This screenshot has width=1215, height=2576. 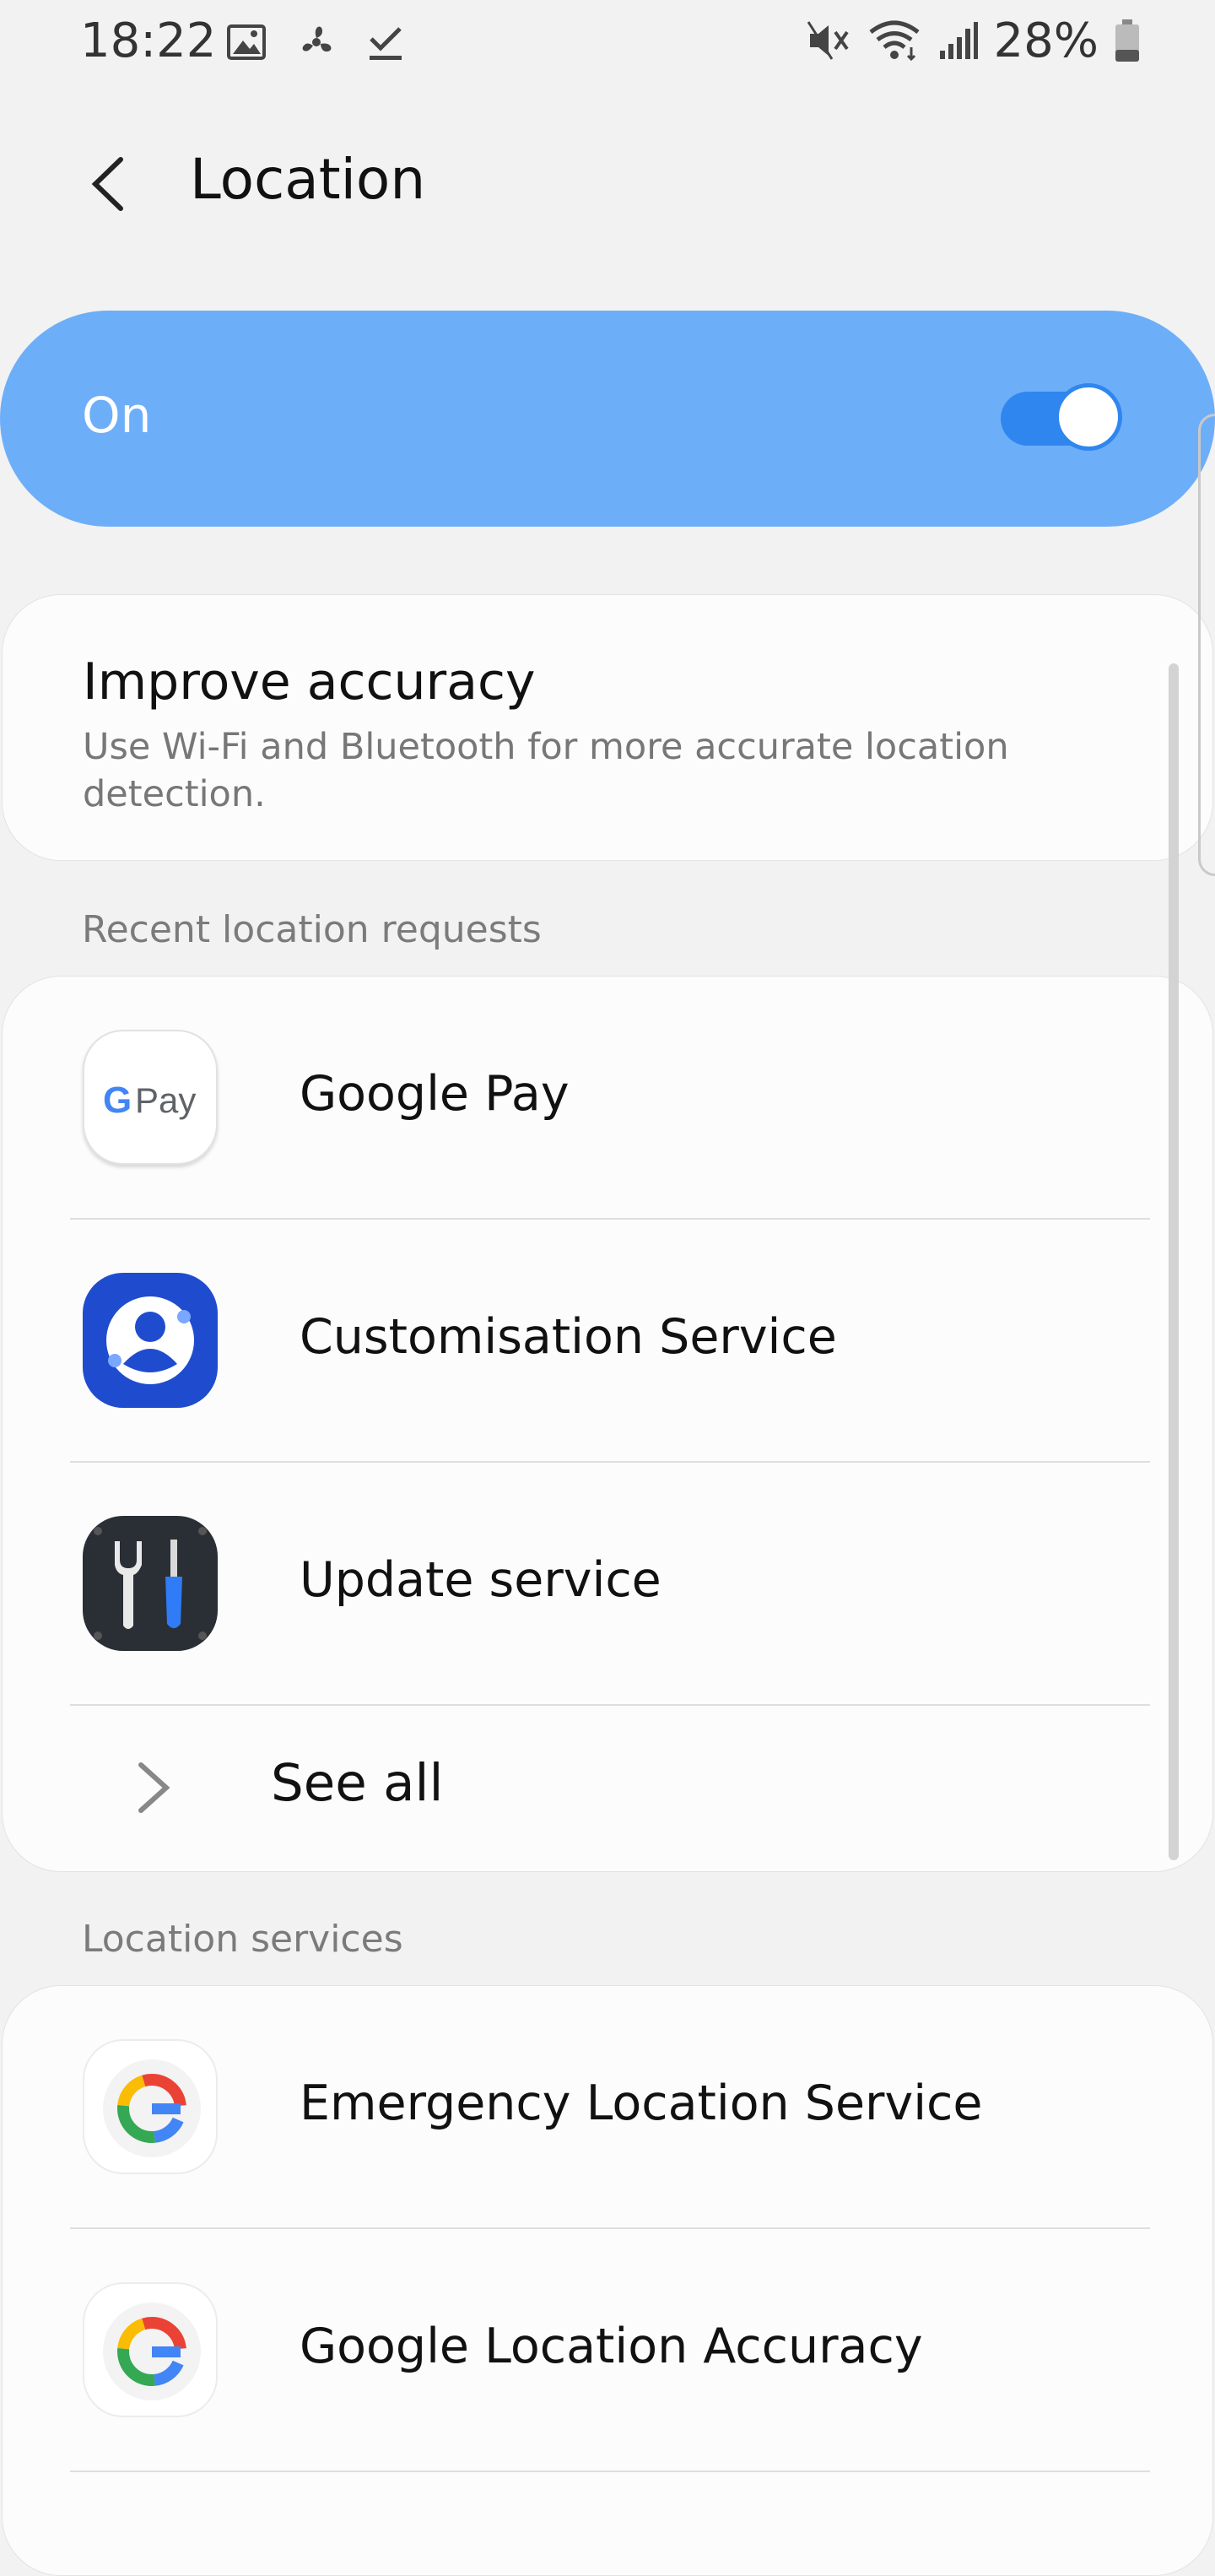 I want to click on google-pay-icon: G Pay, so click(x=150, y=1097).